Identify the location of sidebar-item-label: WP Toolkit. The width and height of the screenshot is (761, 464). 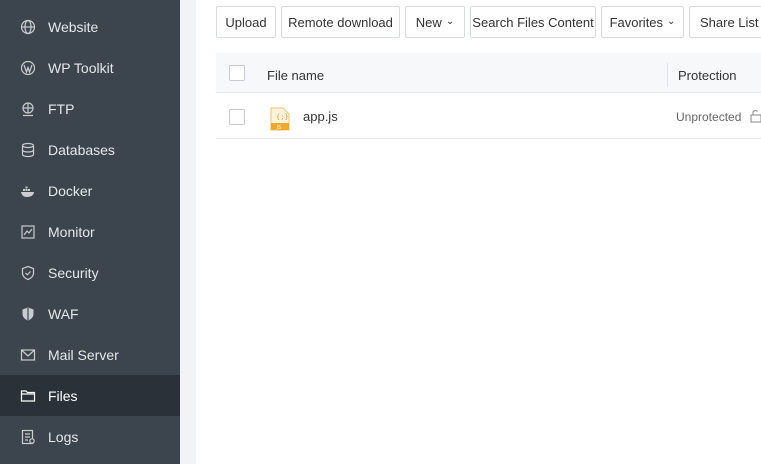
(81, 67).